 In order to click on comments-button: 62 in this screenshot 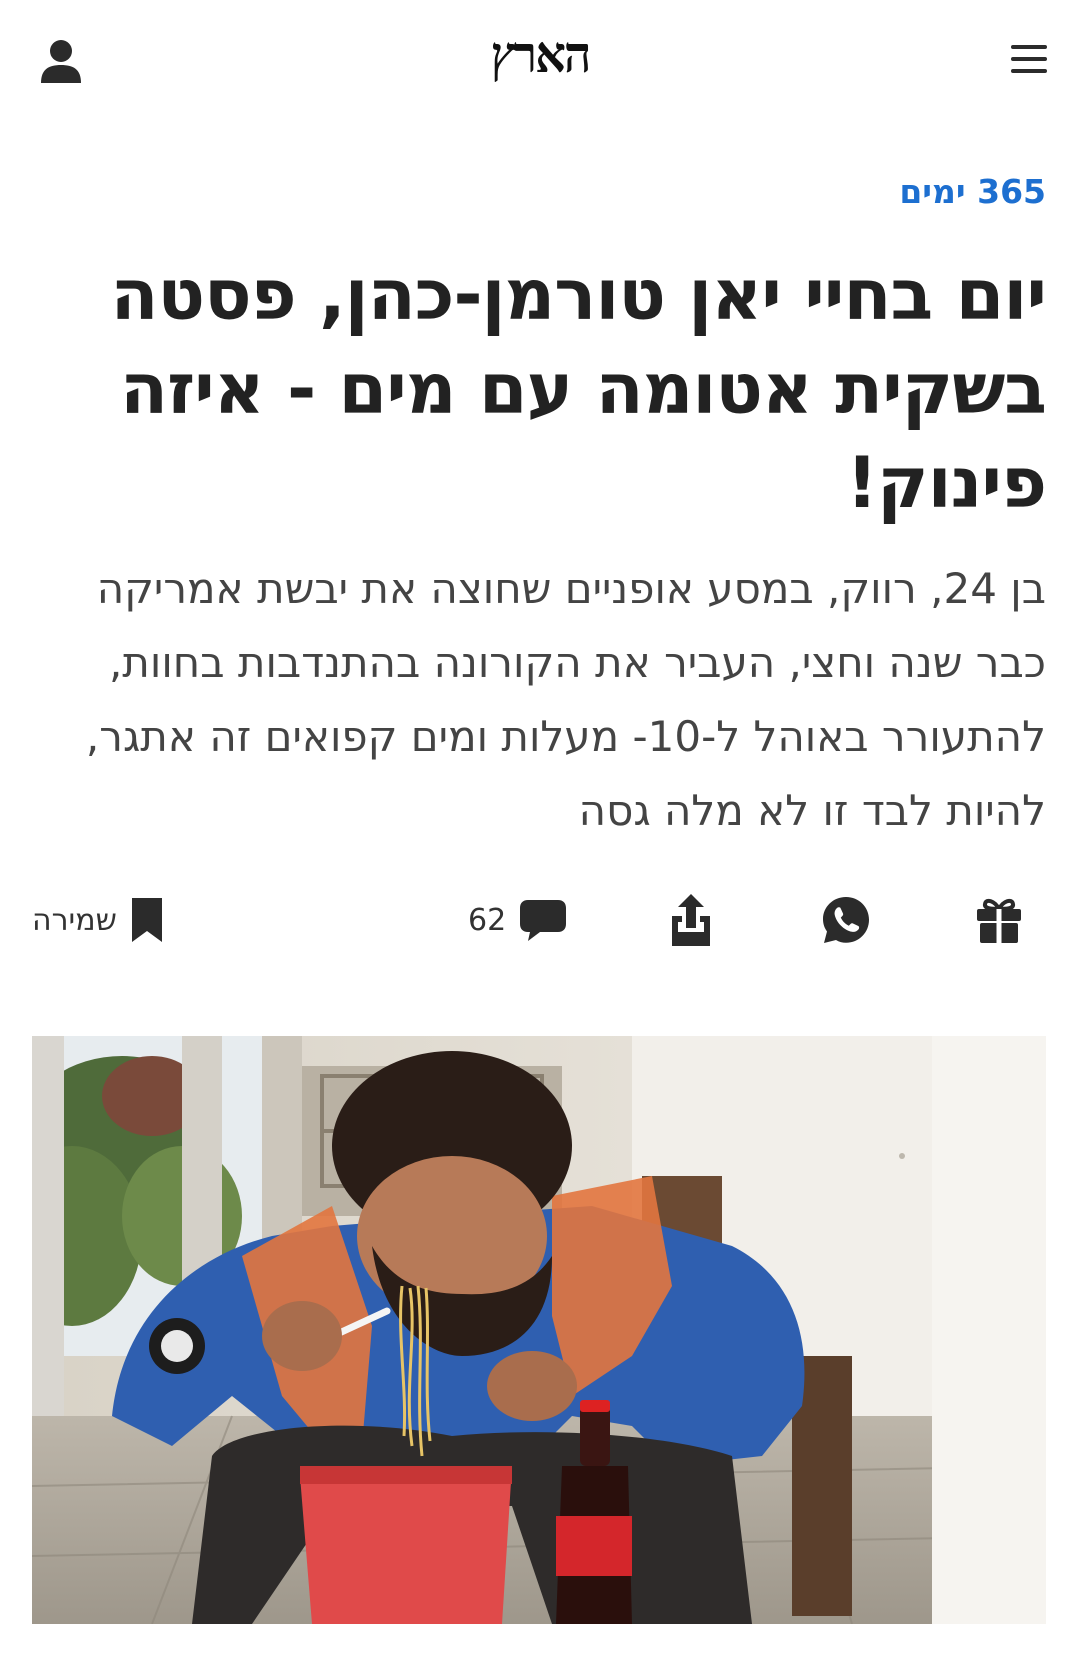, I will do `click(518, 920)`.